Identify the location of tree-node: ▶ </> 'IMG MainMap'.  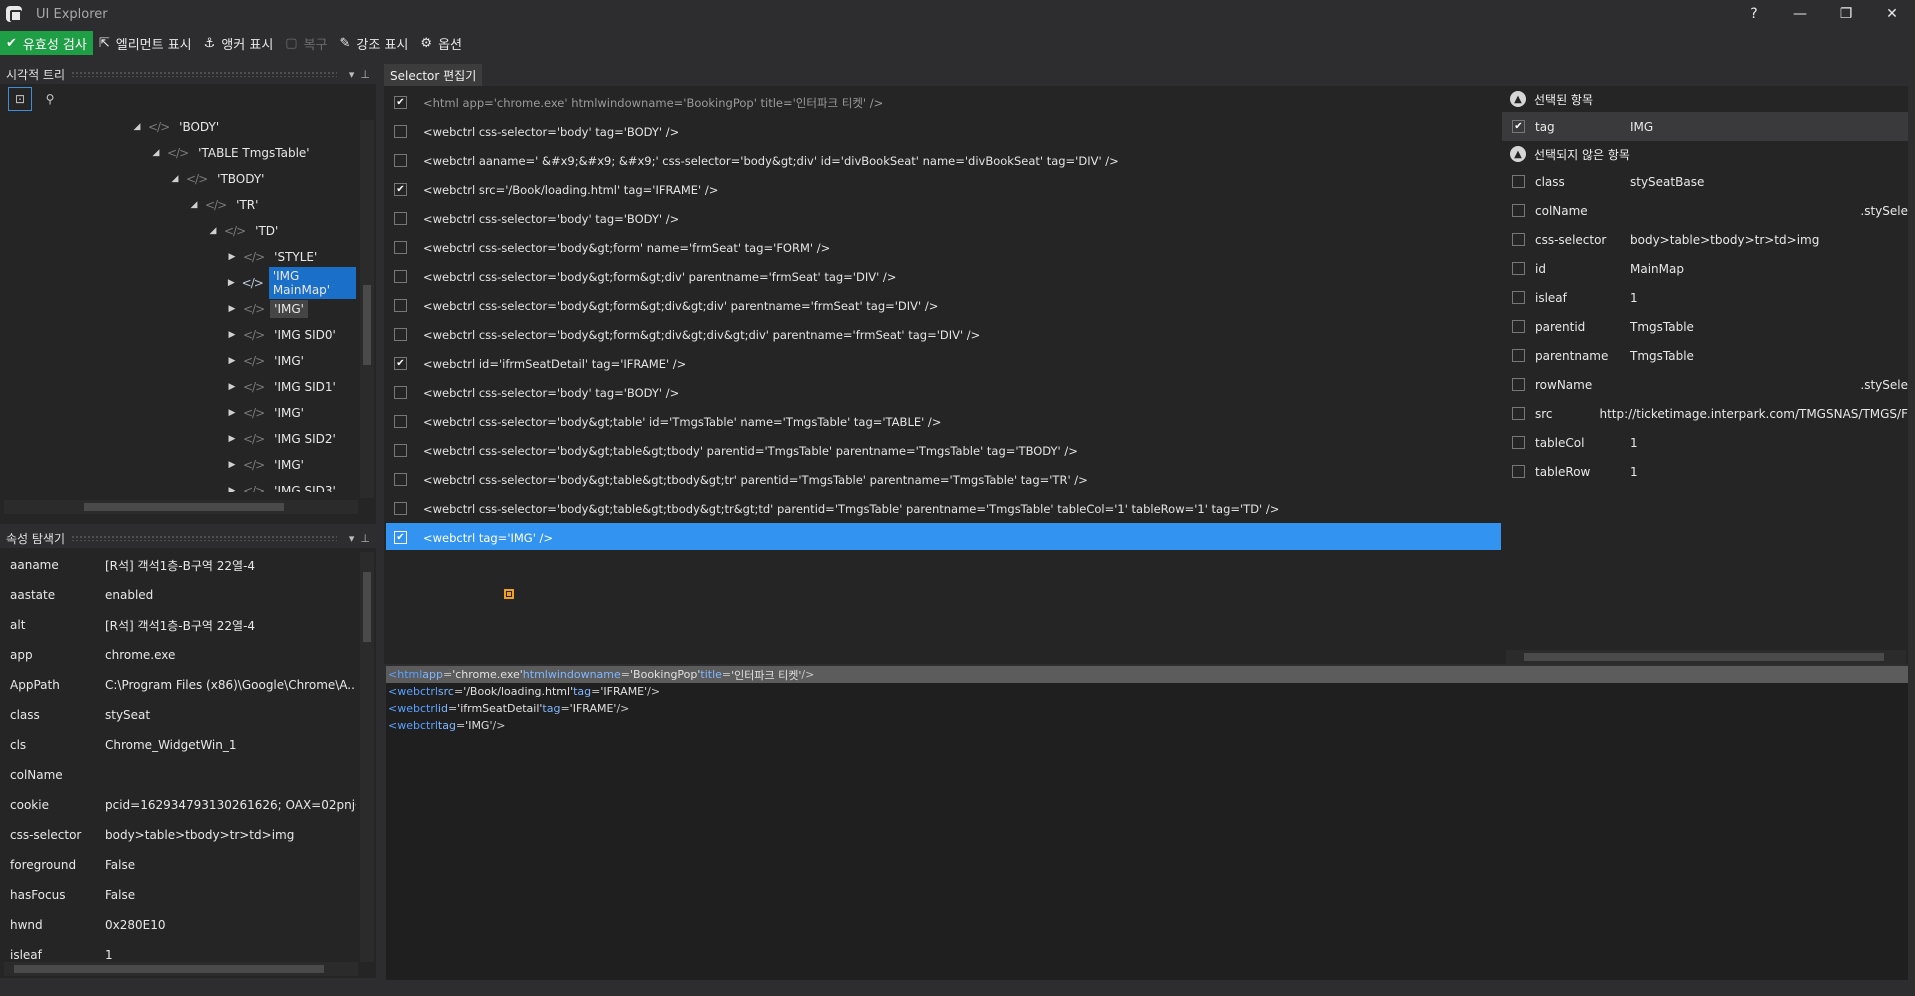
(178, 283).